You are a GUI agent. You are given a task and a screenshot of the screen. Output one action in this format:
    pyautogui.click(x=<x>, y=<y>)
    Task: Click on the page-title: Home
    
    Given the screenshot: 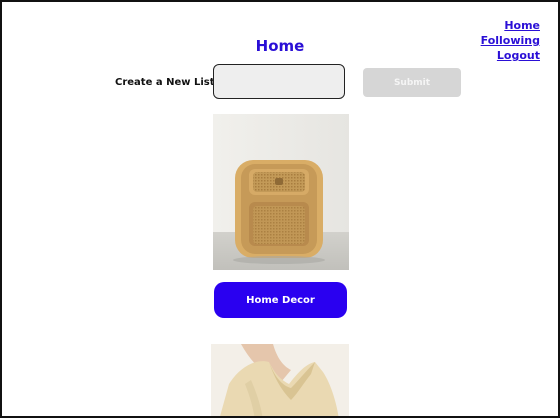 What is the action you would take?
    pyautogui.click(x=280, y=46)
    